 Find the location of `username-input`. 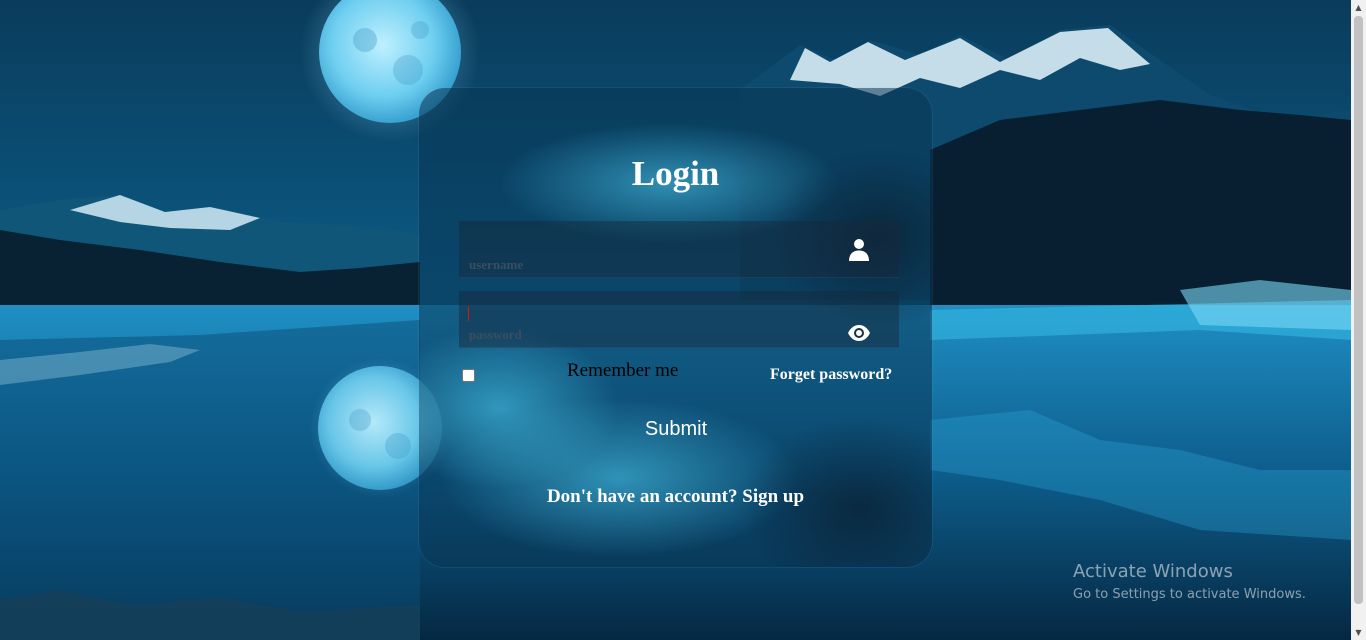

username-input is located at coordinates (654, 265).